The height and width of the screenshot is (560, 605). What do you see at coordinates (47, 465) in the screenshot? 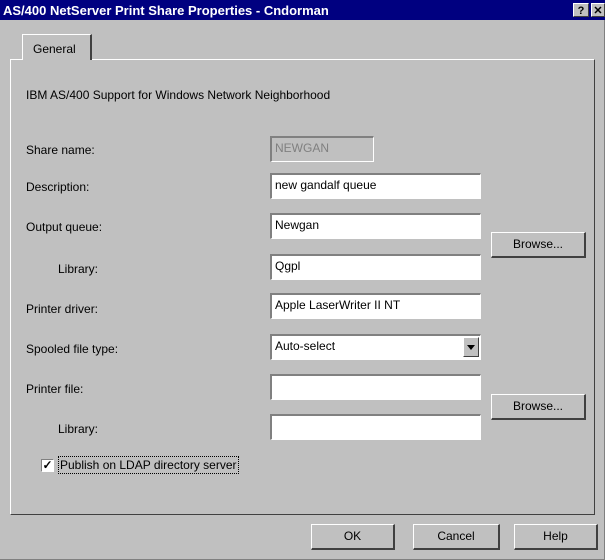
I see `publish-ldap-checkbox: ✓` at bounding box center [47, 465].